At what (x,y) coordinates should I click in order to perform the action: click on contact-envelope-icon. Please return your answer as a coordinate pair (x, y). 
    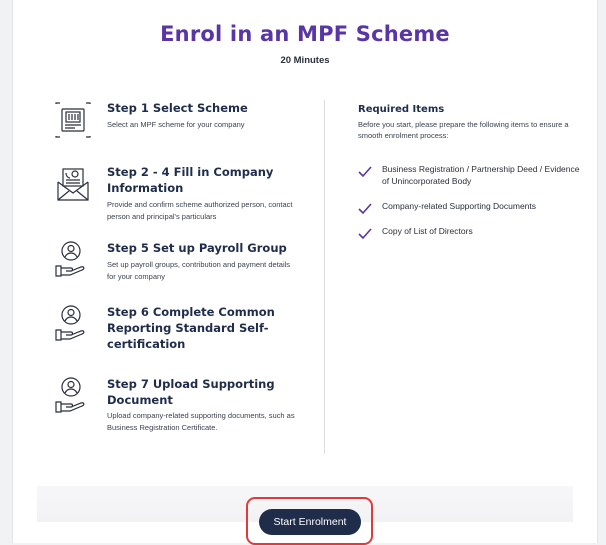
    Looking at the image, I should click on (73, 184).